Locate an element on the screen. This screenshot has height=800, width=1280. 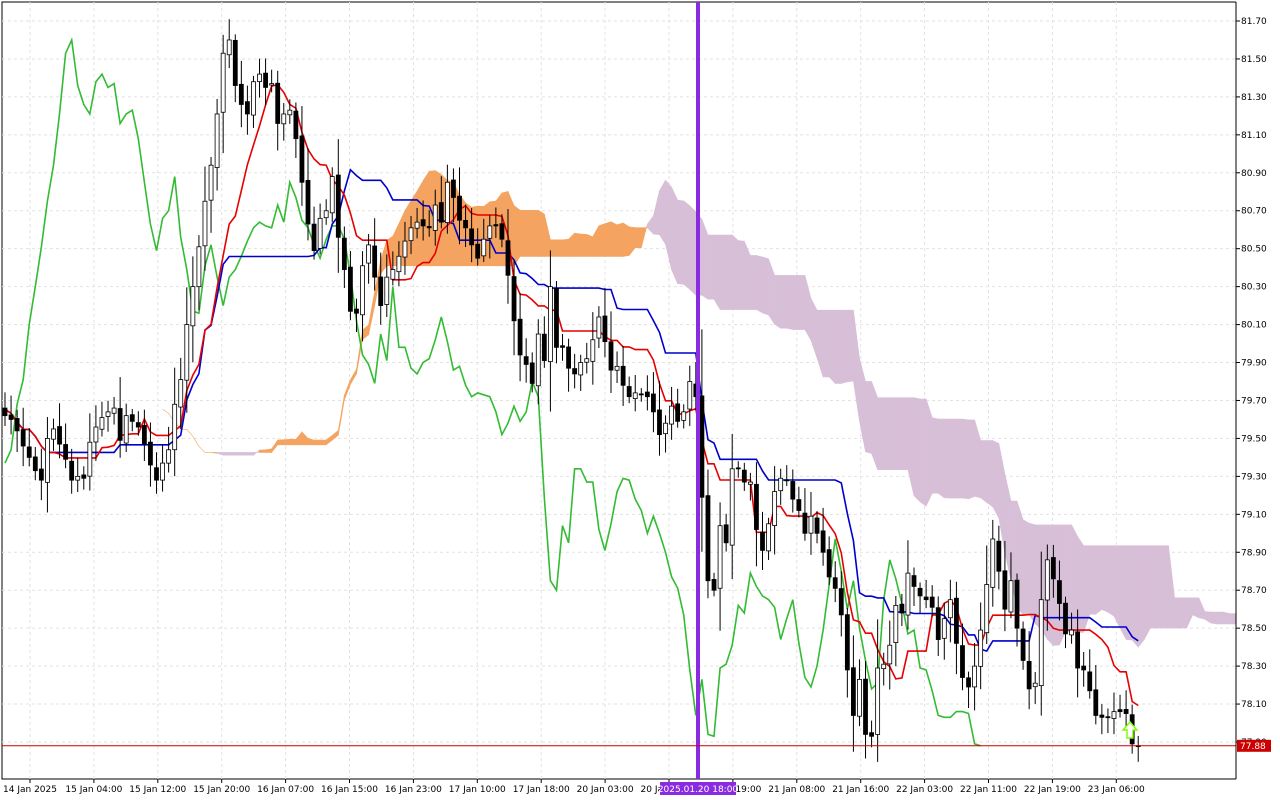
price-tick-label: 81.10 is located at coordinates (1254, 136).